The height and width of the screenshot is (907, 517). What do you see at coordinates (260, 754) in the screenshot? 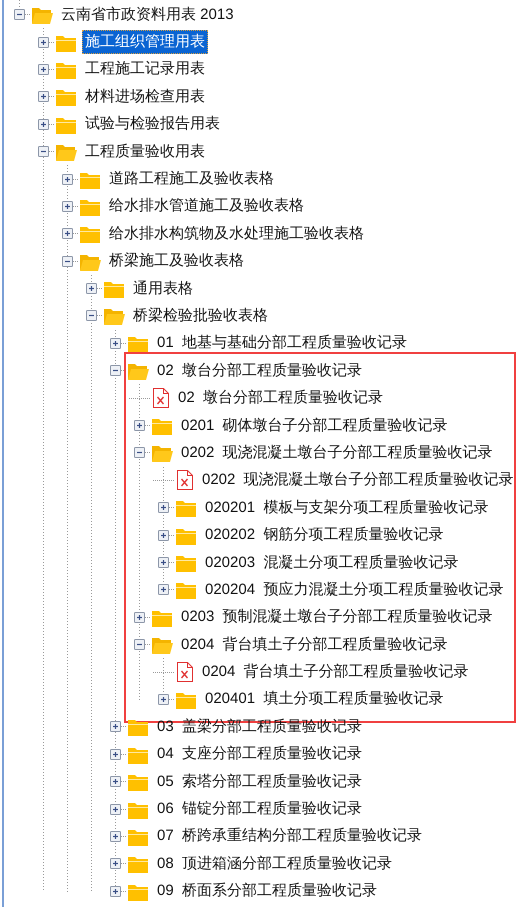
I see `tree-item: 04 支座分部工程质量验收记录` at bounding box center [260, 754].